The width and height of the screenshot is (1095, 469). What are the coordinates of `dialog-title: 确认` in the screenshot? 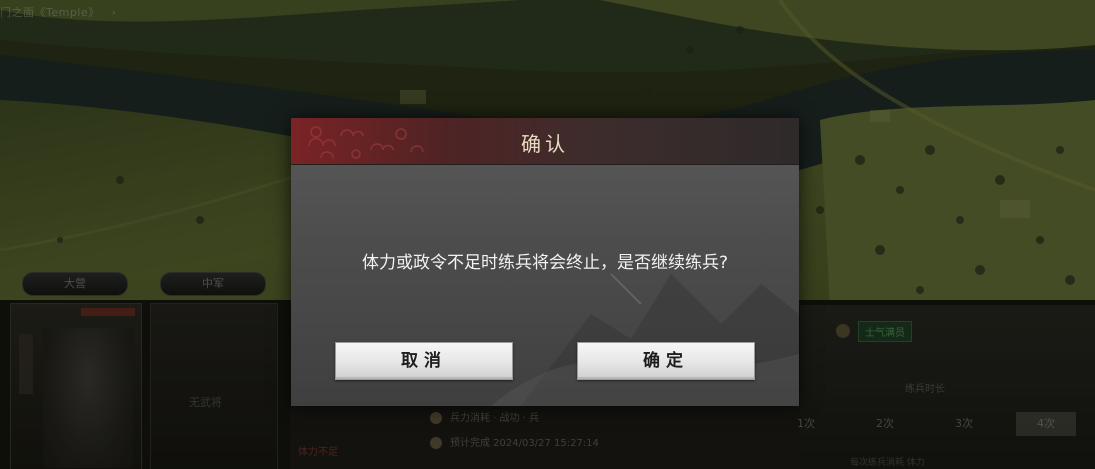 It's located at (545, 144).